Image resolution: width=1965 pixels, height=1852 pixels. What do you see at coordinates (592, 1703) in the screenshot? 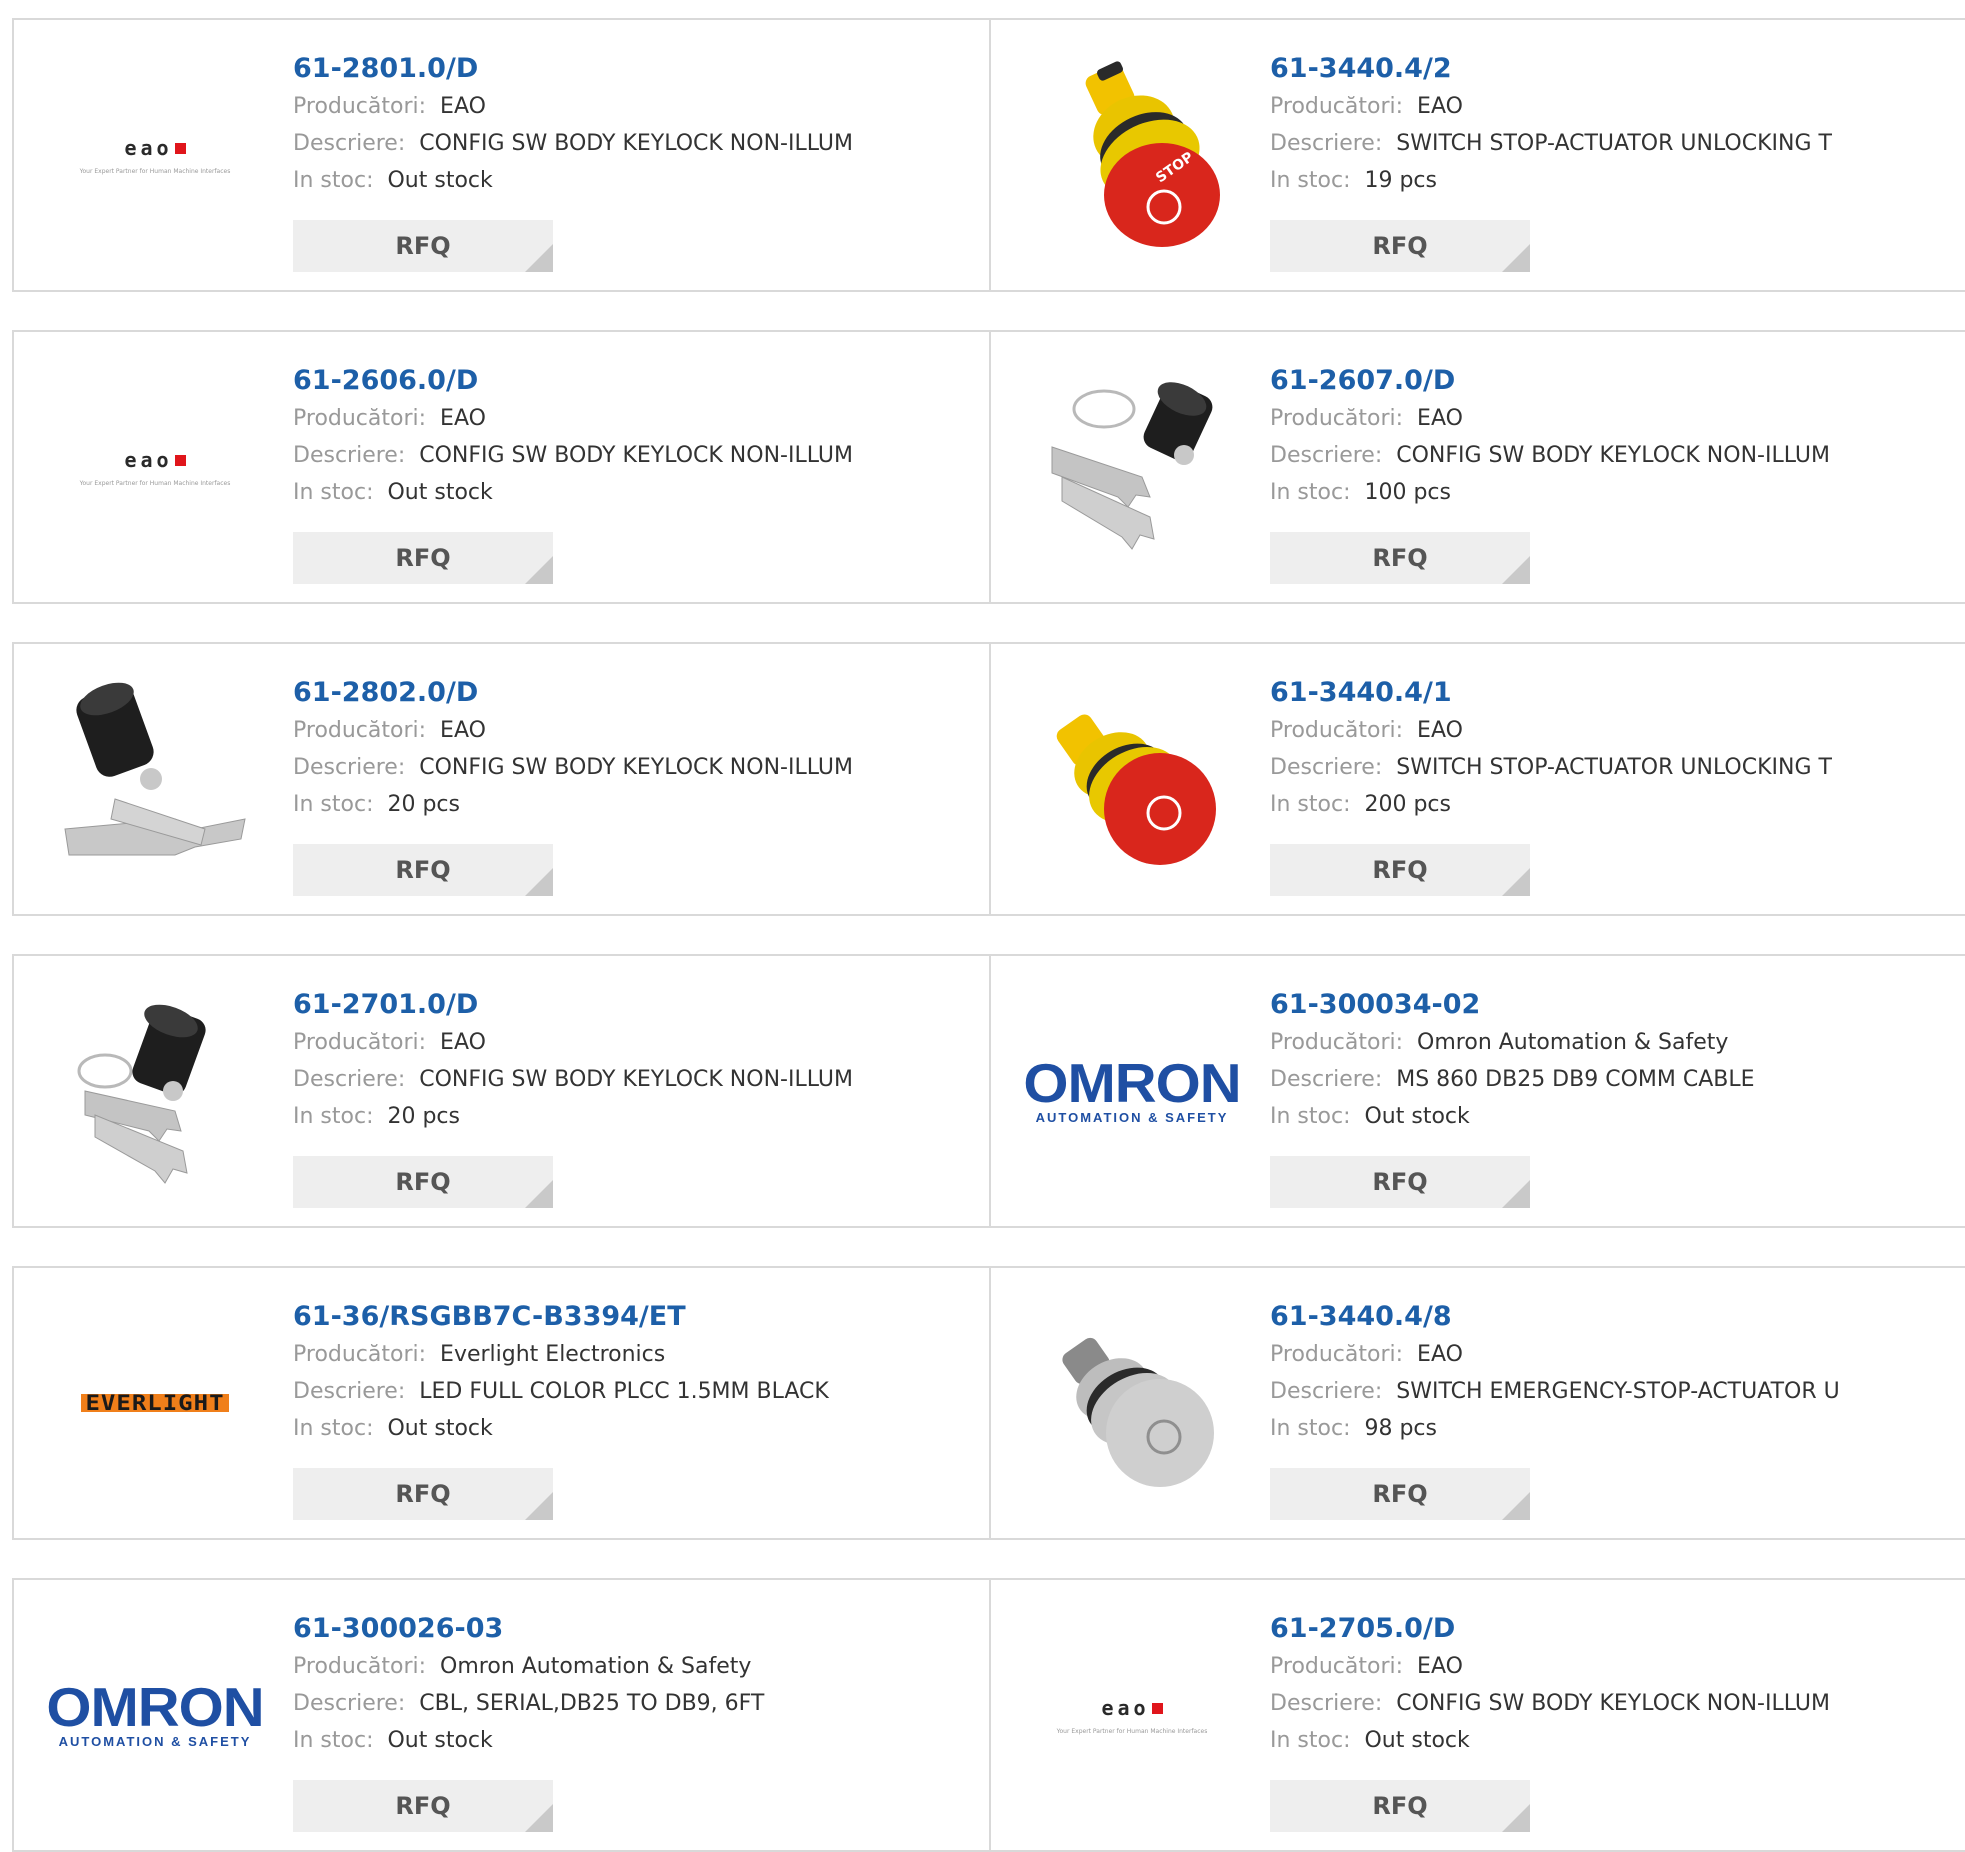
I see `description-value: CBL, SERIAL,DB25 TO DB9, 6FT` at bounding box center [592, 1703].